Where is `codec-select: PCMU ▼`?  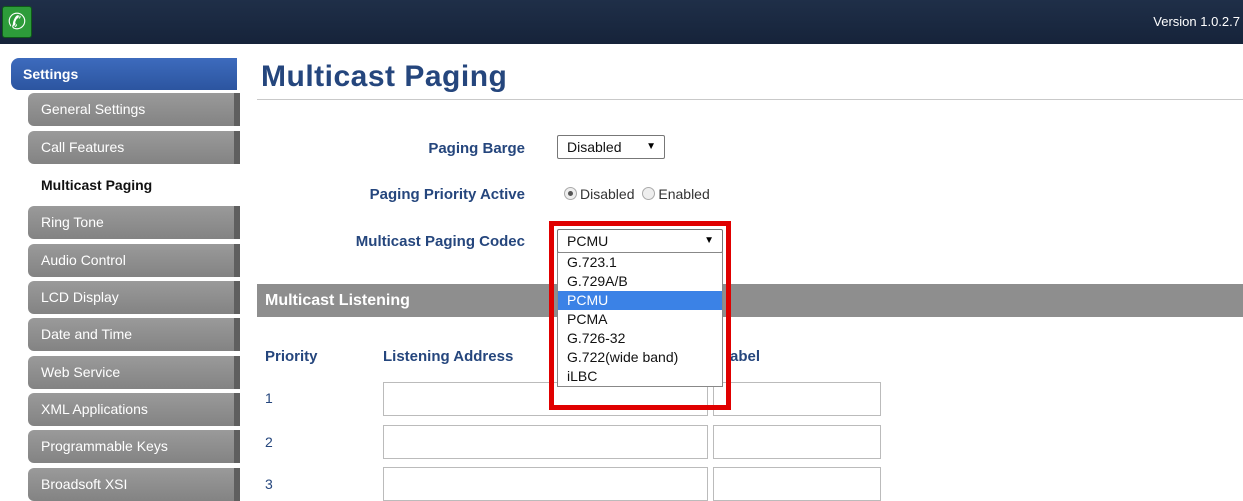 codec-select: PCMU ▼ is located at coordinates (640, 241).